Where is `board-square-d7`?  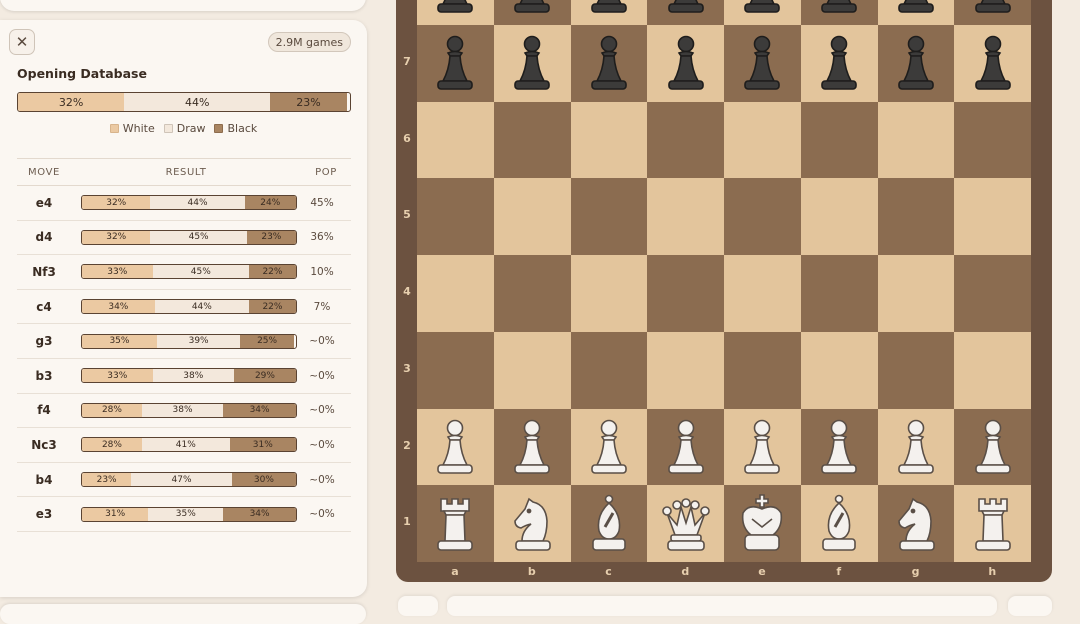
board-square-d7 is located at coordinates (685, 63).